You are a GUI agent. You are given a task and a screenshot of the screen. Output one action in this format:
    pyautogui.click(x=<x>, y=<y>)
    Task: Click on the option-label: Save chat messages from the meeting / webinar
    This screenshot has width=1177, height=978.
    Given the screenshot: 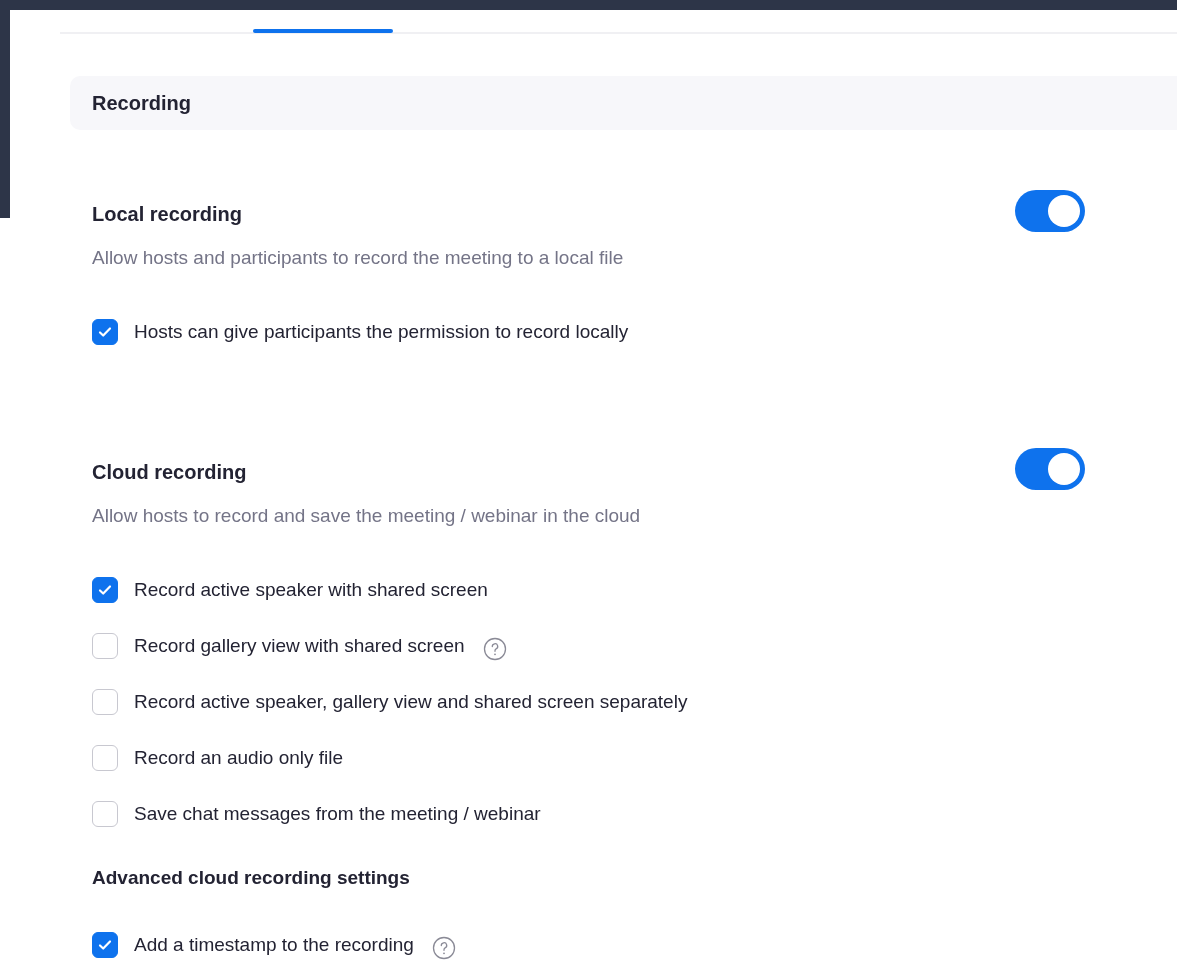 What is the action you would take?
    pyautogui.click(x=337, y=813)
    